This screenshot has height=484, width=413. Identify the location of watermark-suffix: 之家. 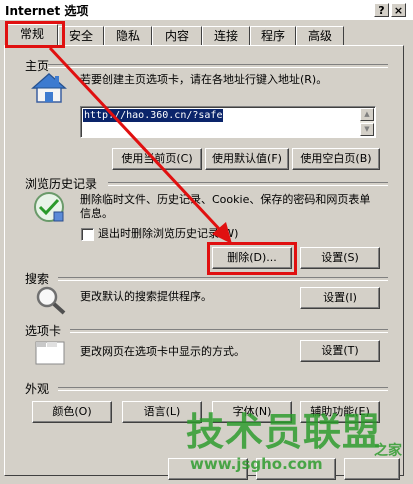
(388, 451).